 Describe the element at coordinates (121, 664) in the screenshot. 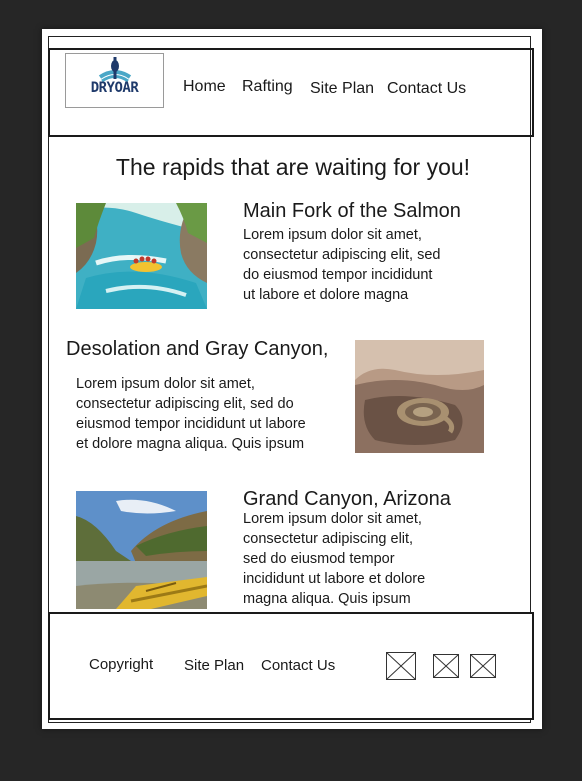

I see `footer-copyright: Copyright` at that location.